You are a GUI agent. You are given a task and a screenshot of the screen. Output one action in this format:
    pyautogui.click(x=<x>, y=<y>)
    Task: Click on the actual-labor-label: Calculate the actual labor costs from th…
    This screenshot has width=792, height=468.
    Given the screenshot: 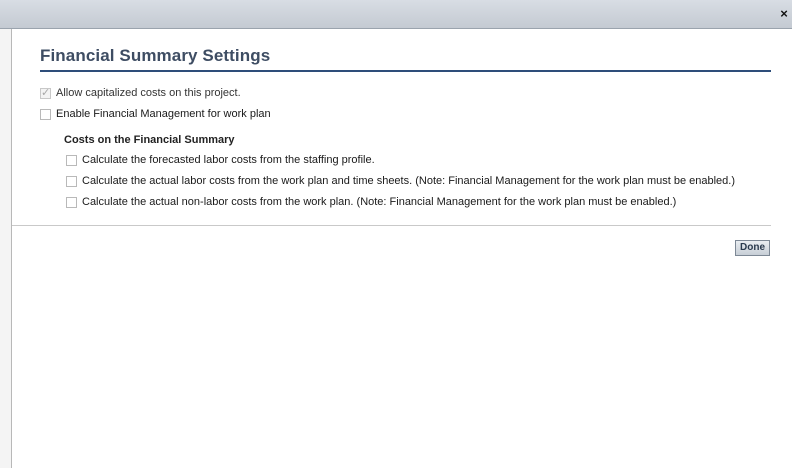 What is the action you would take?
    pyautogui.click(x=409, y=181)
    